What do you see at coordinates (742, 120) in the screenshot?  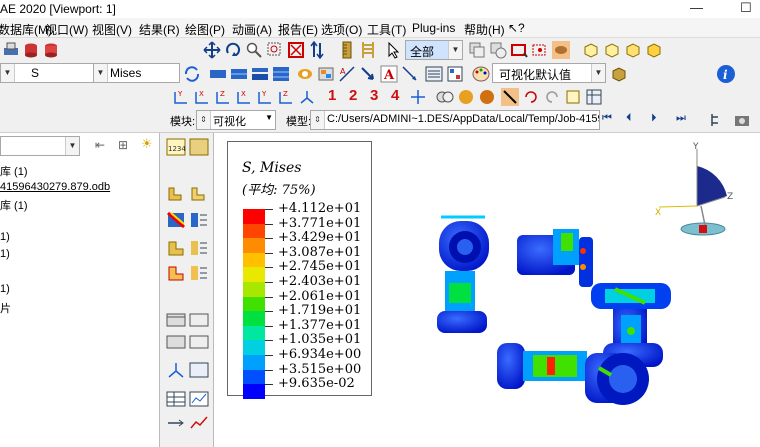 I see `camera-icon` at bounding box center [742, 120].